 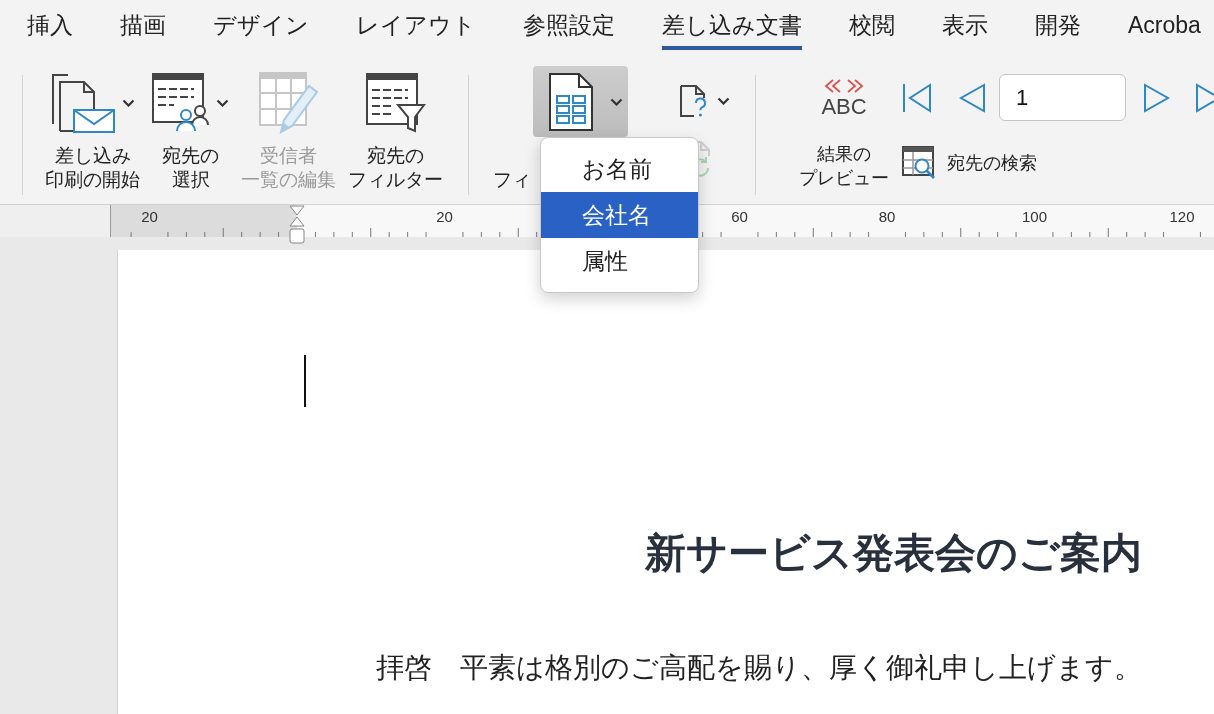 What do you see at coordinates (758, 668) in the screenshot?
I see `body-text: 拝啓 平素は格別のご高配を賜り、厚く御礼申し上げます。` at bounding box center [758, 668].